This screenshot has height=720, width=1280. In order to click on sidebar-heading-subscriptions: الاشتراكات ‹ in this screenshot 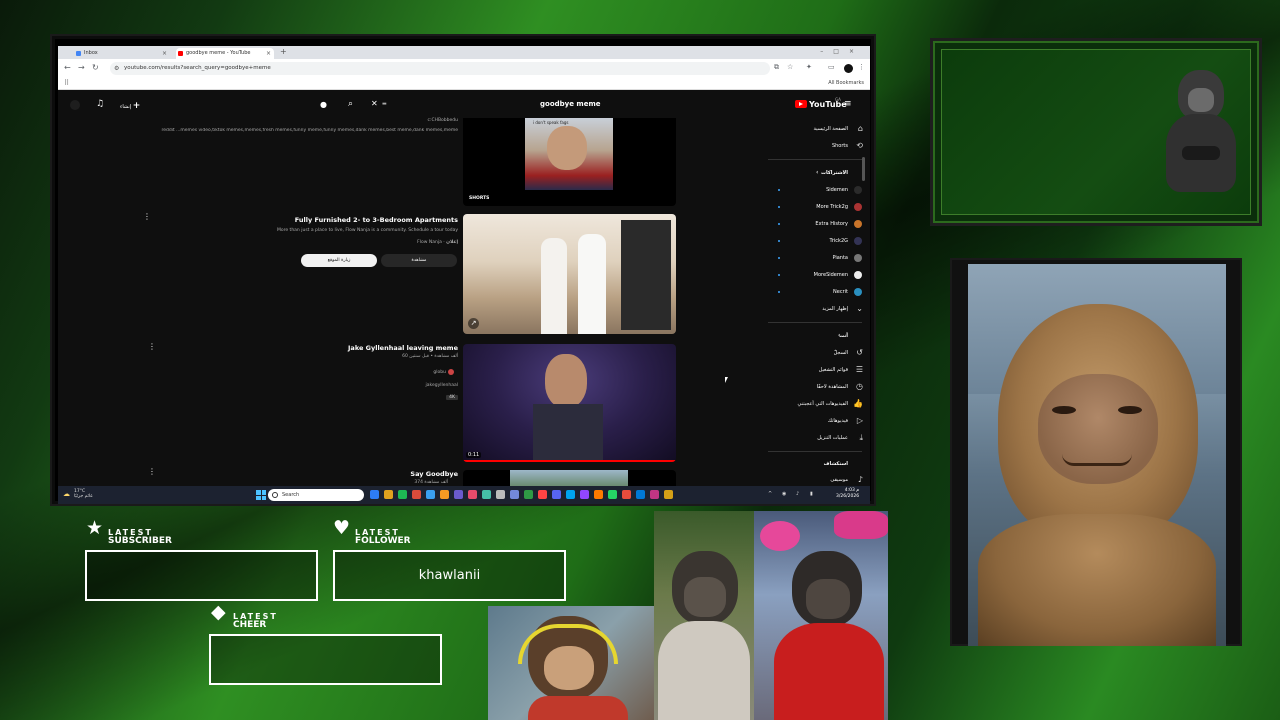, I will do `click(816, 173)`.